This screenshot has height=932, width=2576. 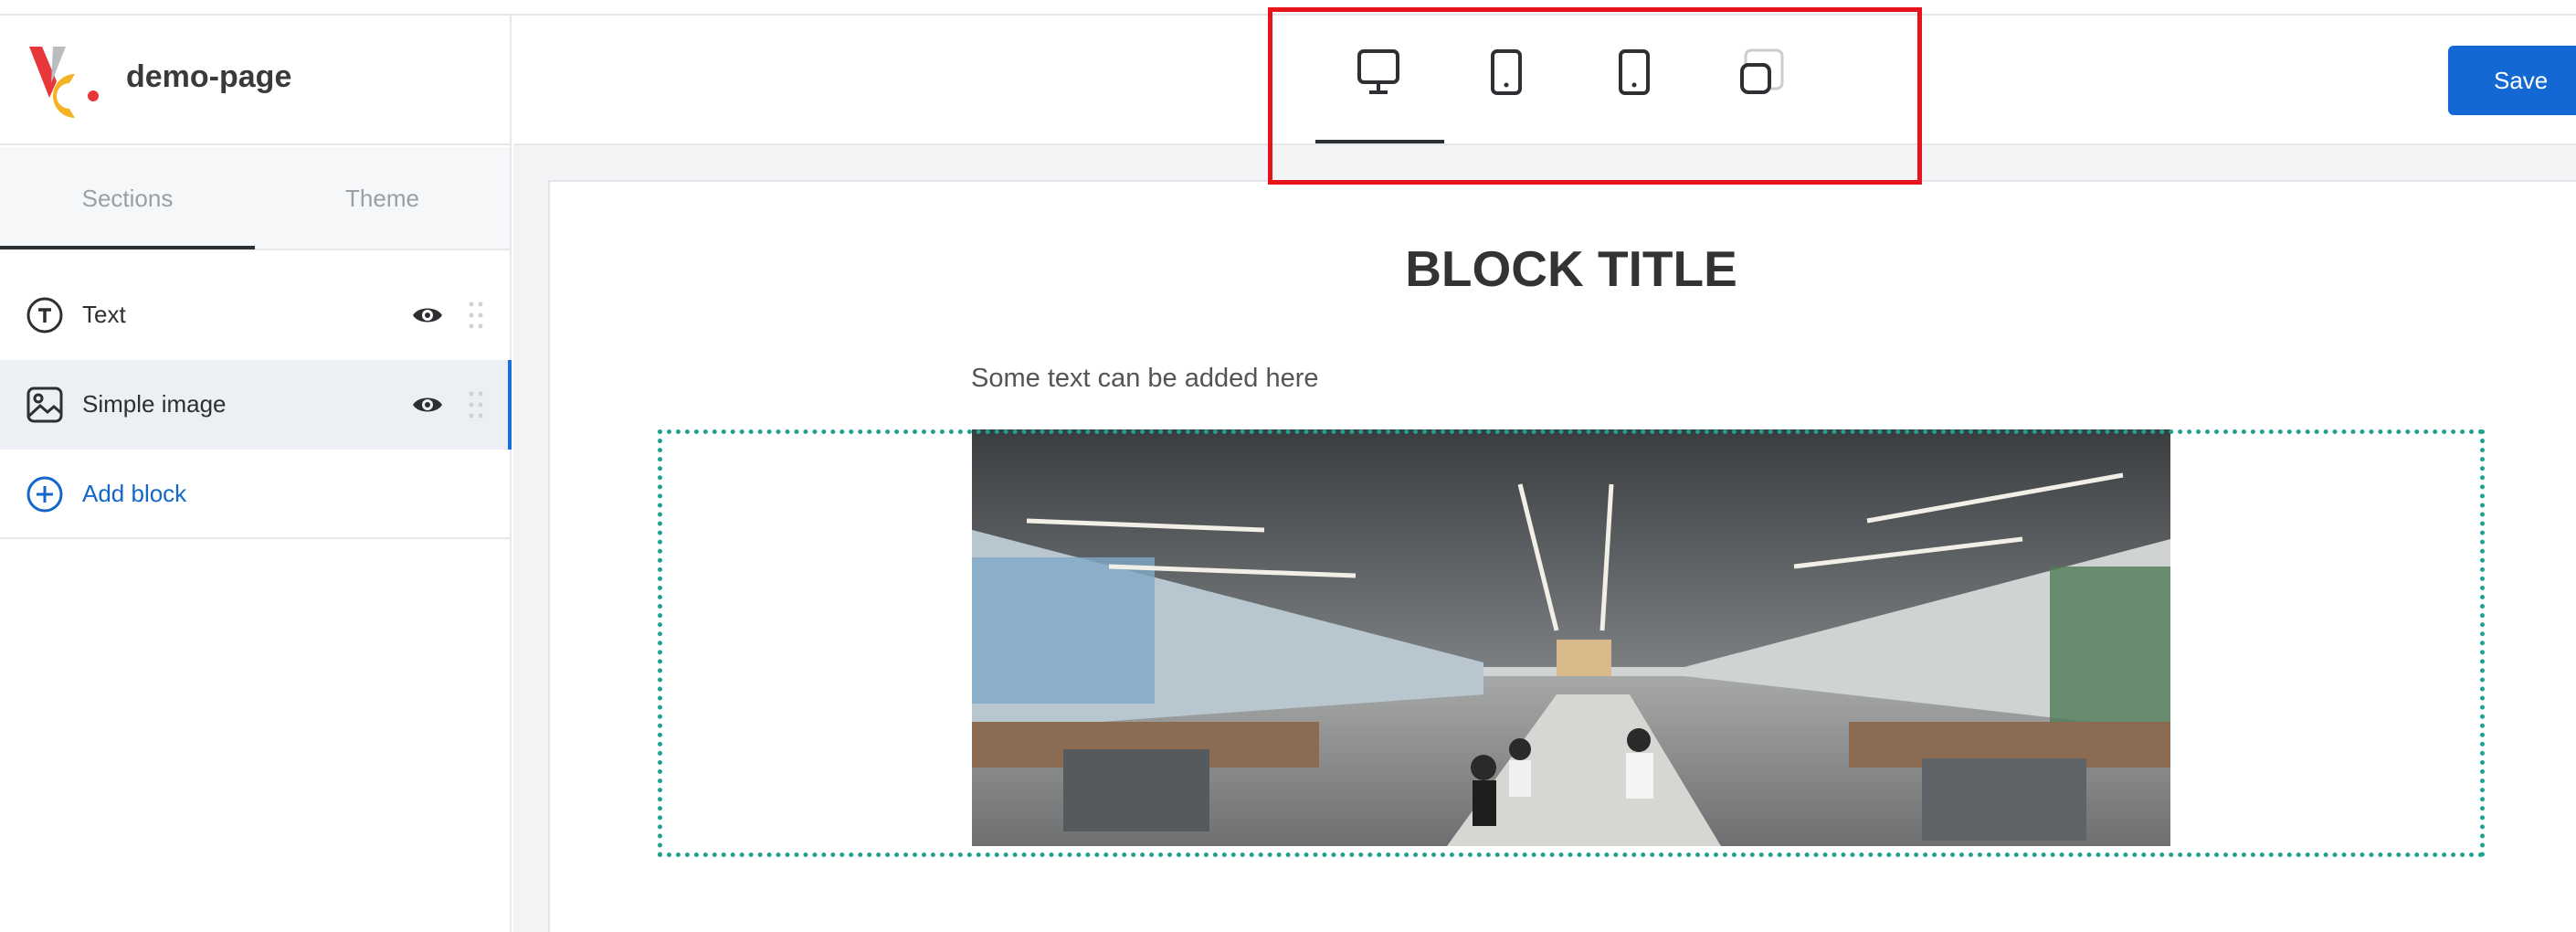 I want to click on sidebar-tabs: Sections Theme, so click(x=255, y=198).